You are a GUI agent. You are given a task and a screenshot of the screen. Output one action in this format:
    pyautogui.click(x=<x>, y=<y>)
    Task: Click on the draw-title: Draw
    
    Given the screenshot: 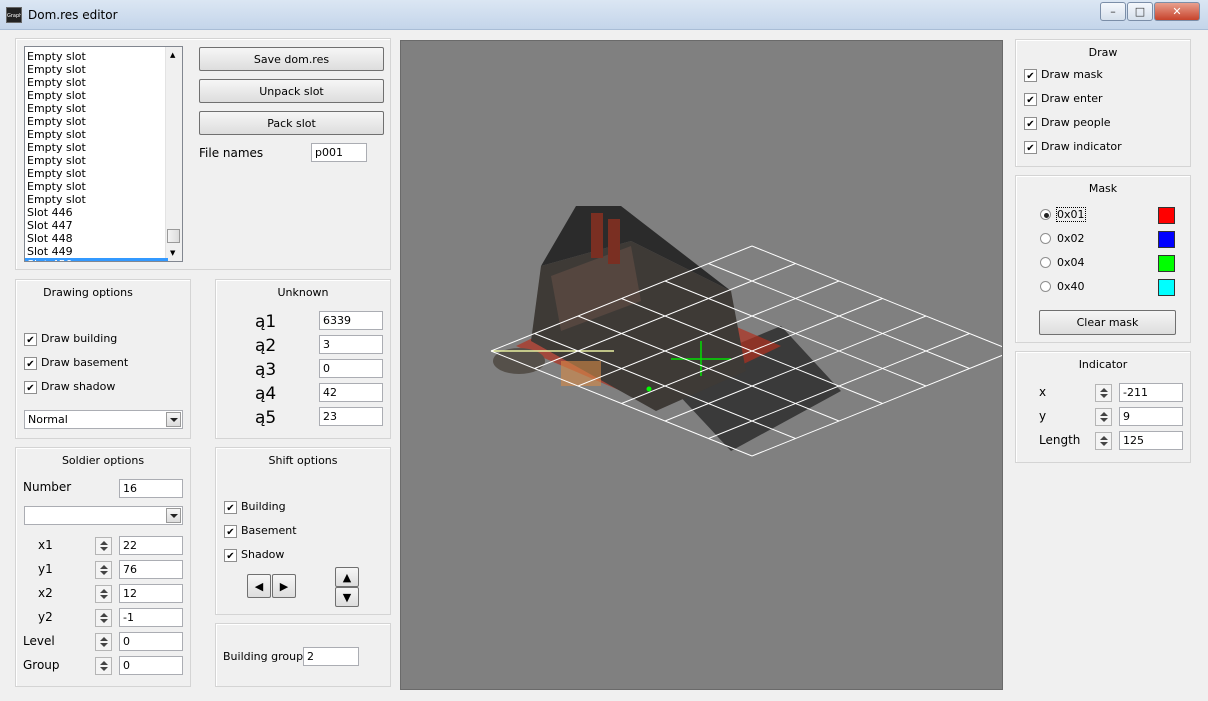 What is the action you would take?
    pyautogui.click(x=1103, y=52)
    